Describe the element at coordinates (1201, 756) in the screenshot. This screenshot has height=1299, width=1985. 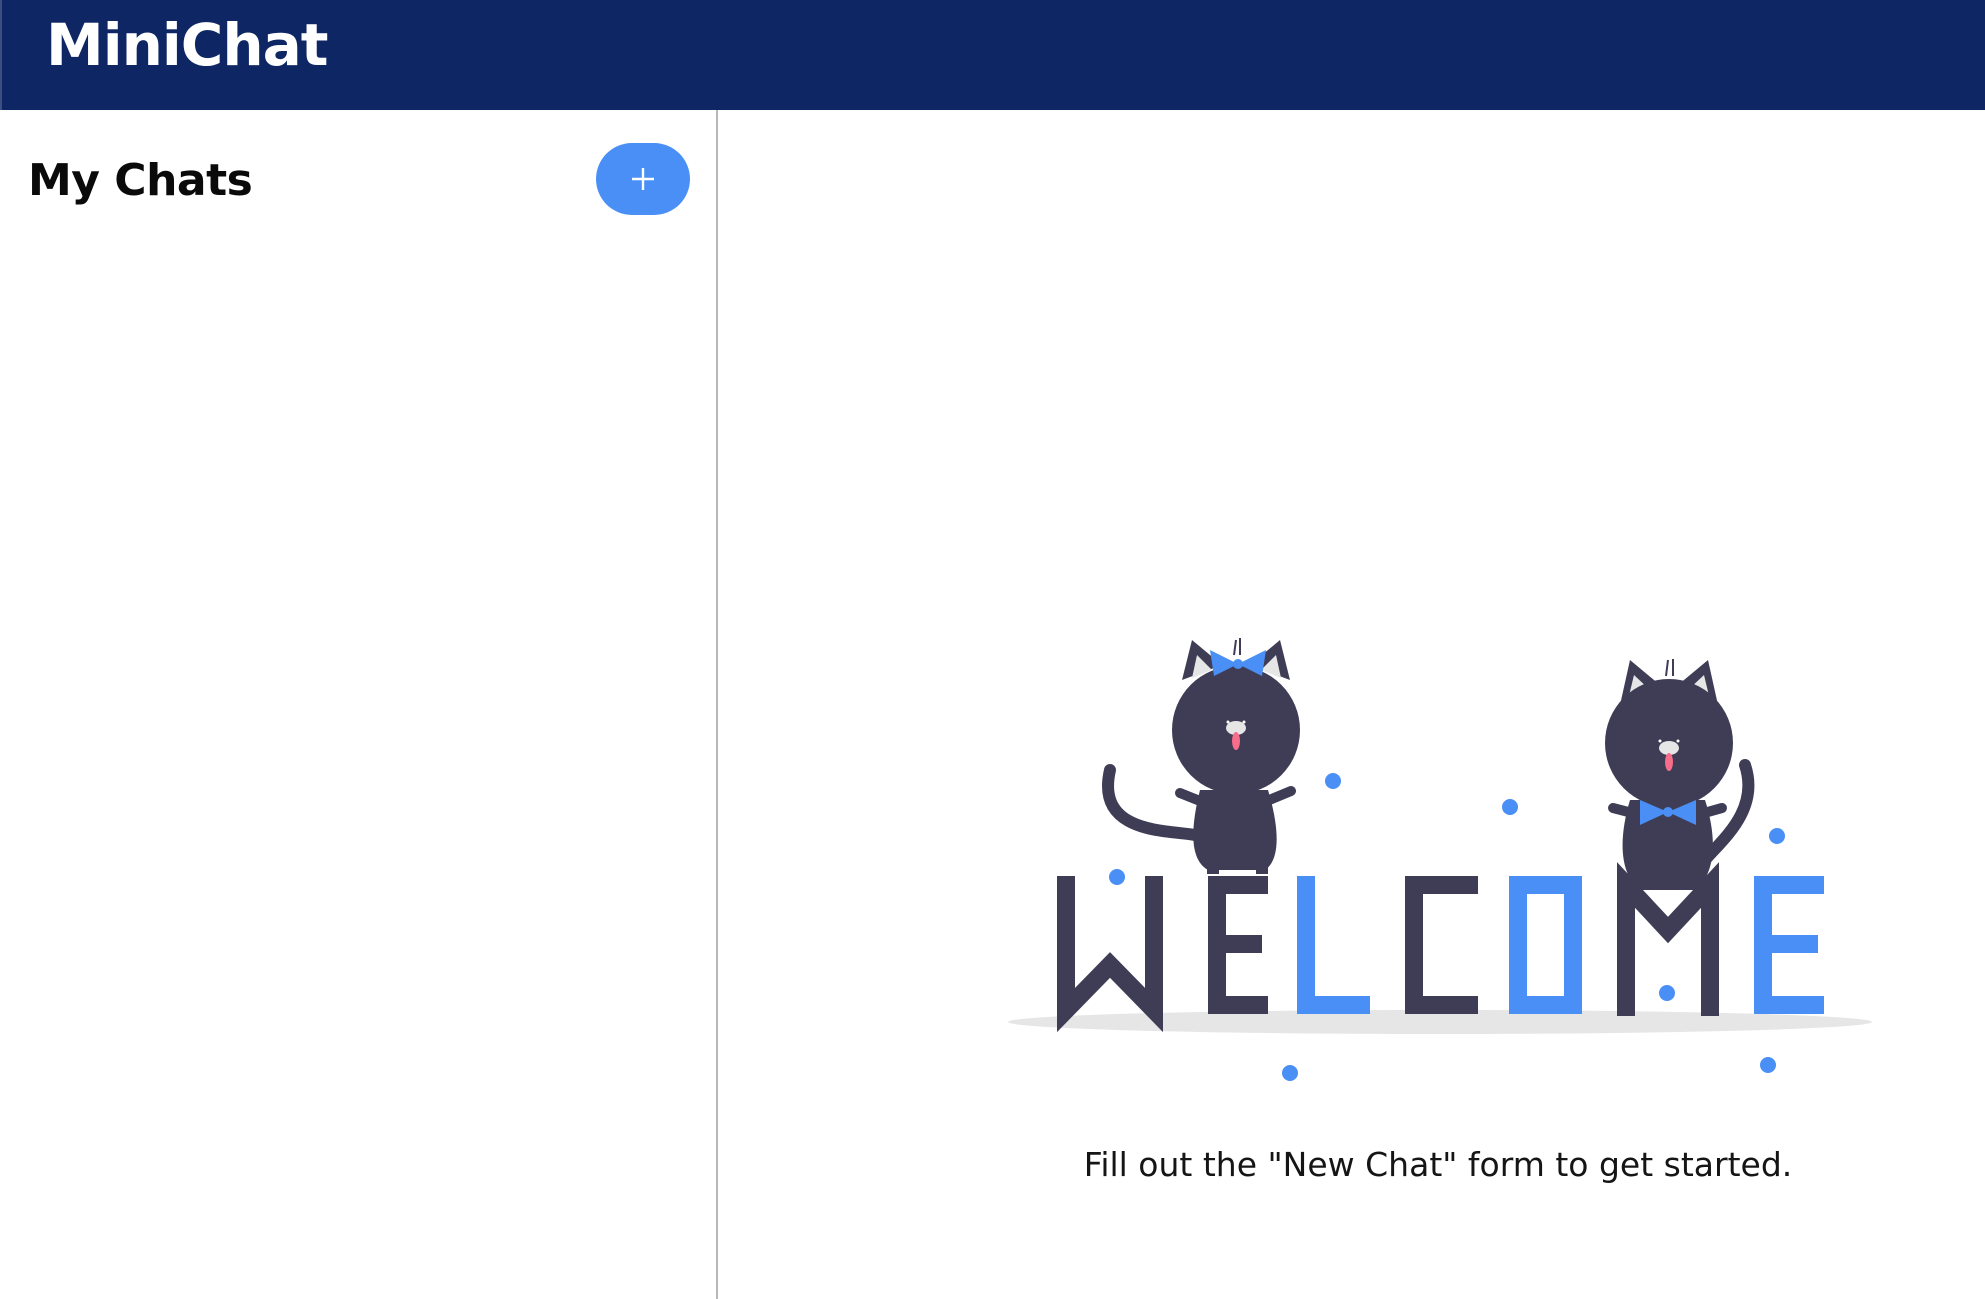
I see `left-cat` at that location.